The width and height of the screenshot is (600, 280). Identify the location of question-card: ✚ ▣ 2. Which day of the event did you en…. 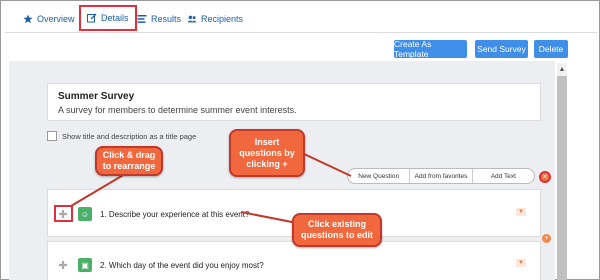
(294, 260).